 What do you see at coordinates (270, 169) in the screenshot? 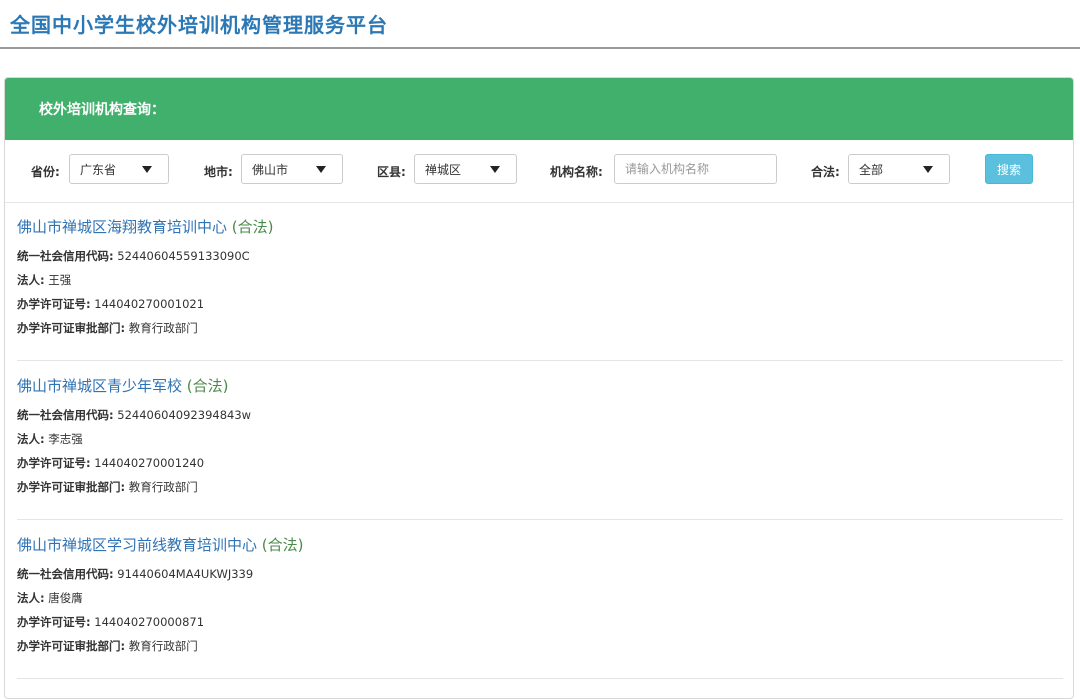
I see `city-value: 佛山市` at bounding box center [270, 169].